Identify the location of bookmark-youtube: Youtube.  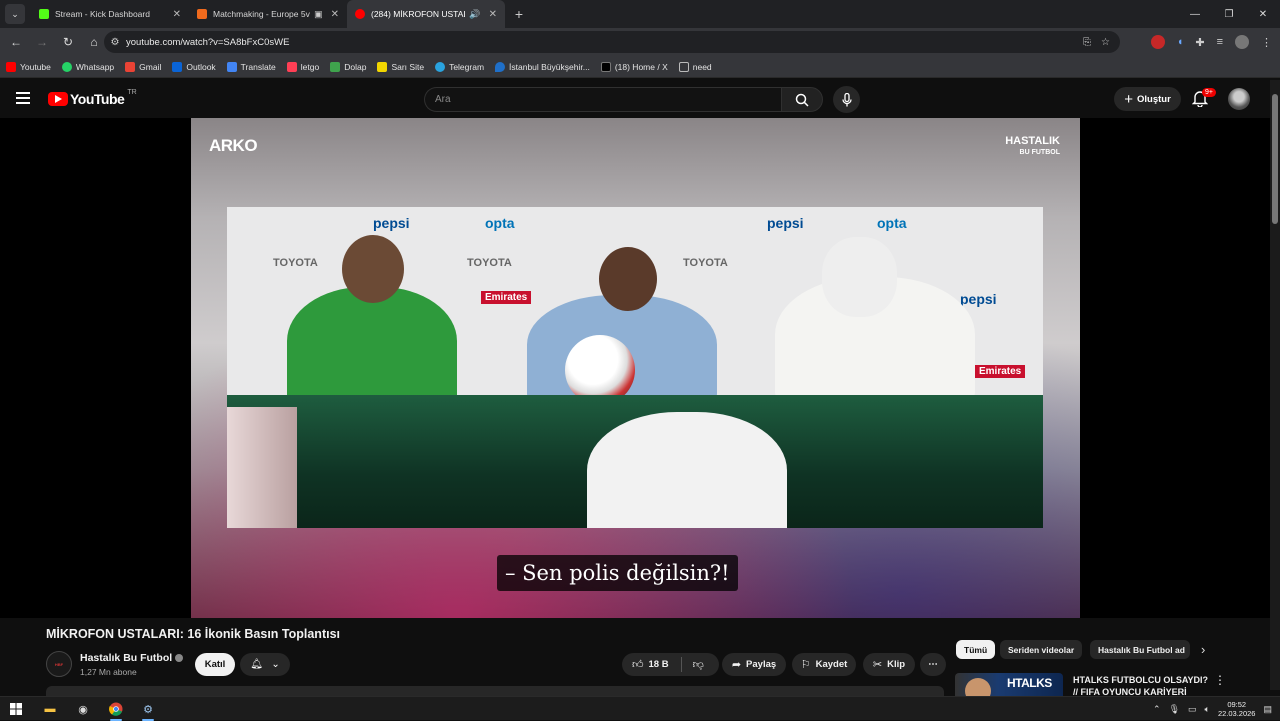
(28, 66).